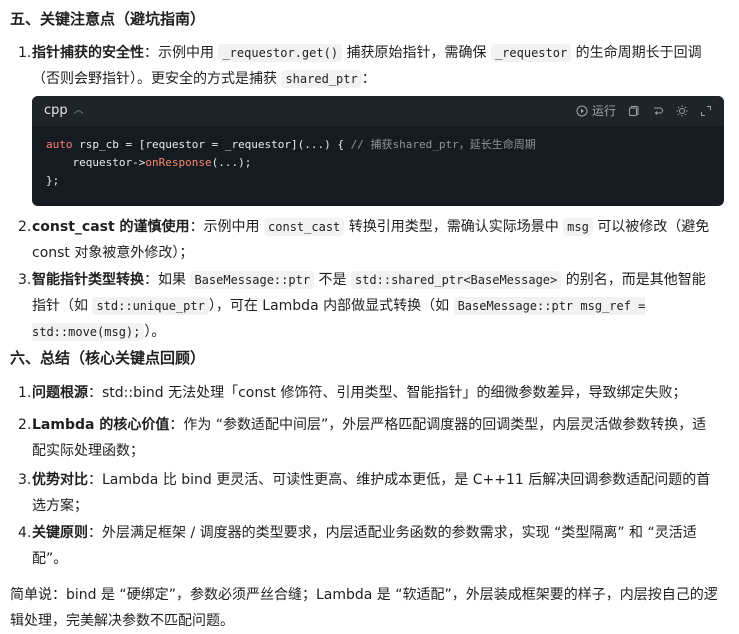 Image resolution: width=739 pixels, height=634 pixels. Describe the element at coordinates (60, 393) in the screenshot. I see `item-title: 问题根源` at that location.